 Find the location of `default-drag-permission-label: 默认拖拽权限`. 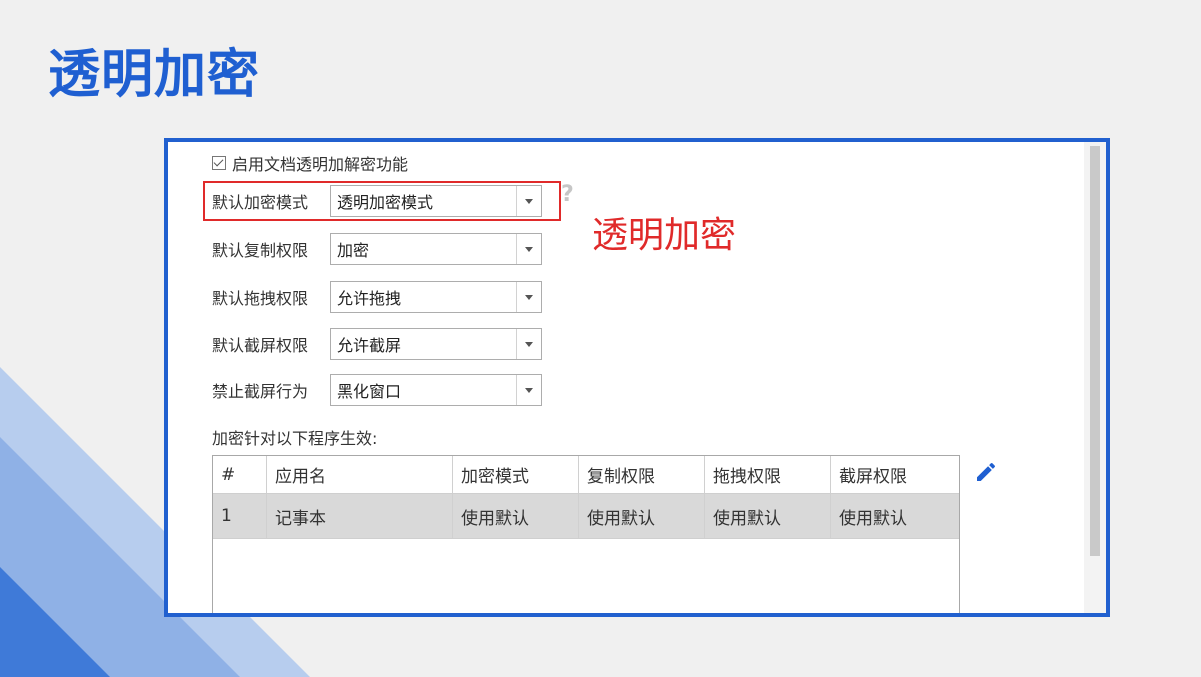

default-drag-permission-label: 默认拖拽权限 is located at coordinates (260, 298).